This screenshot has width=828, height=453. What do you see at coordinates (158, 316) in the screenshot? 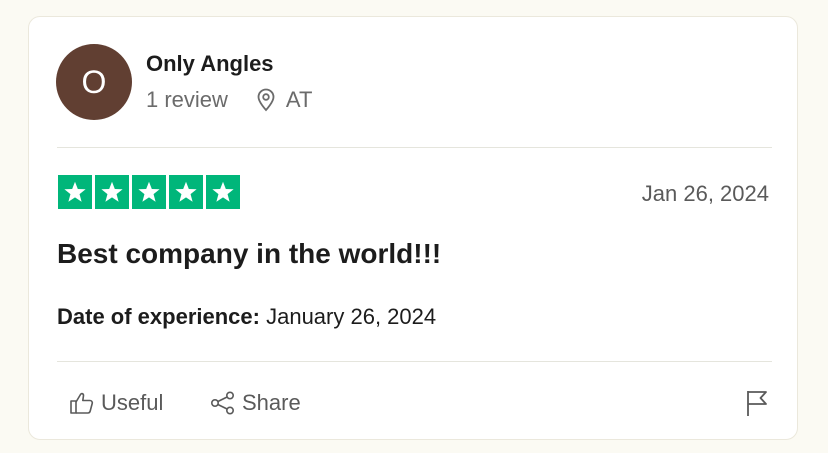
I see `experience-label: Date of experience:` at bounding box center [158, 316].